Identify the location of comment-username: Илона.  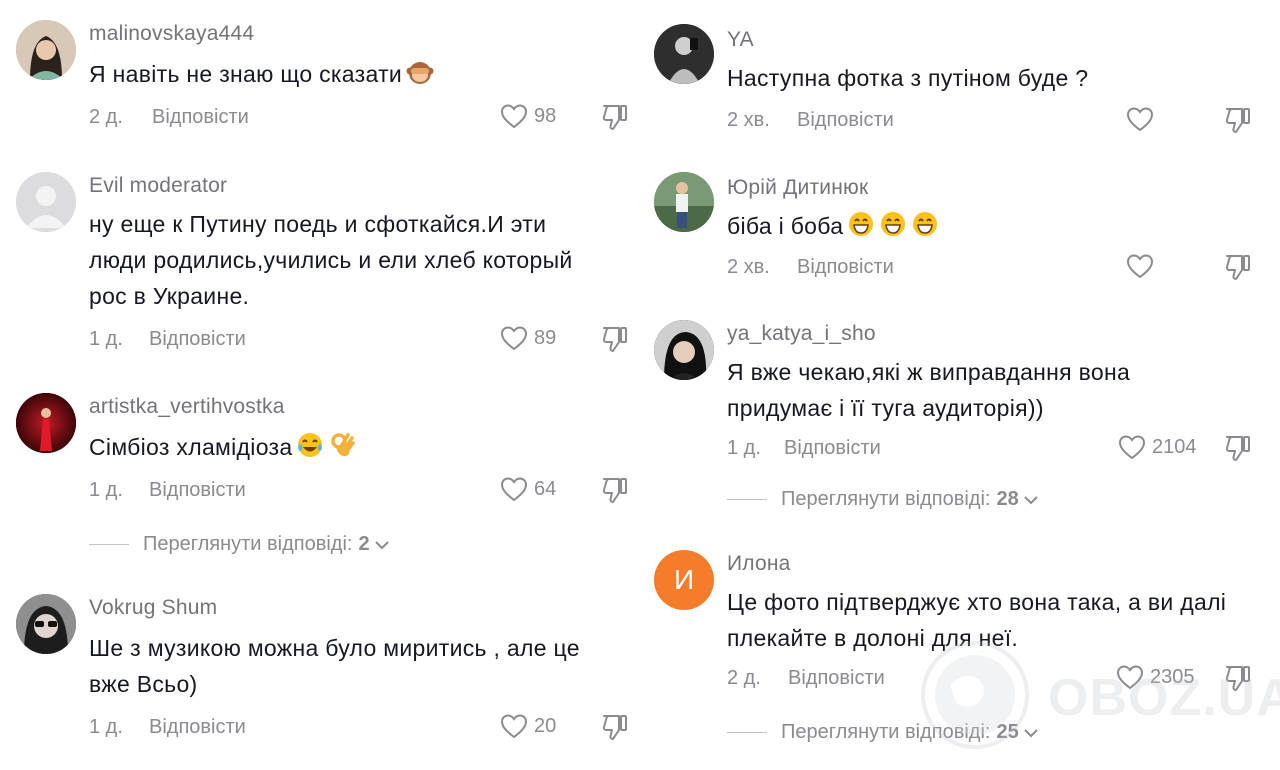
(759, 564).